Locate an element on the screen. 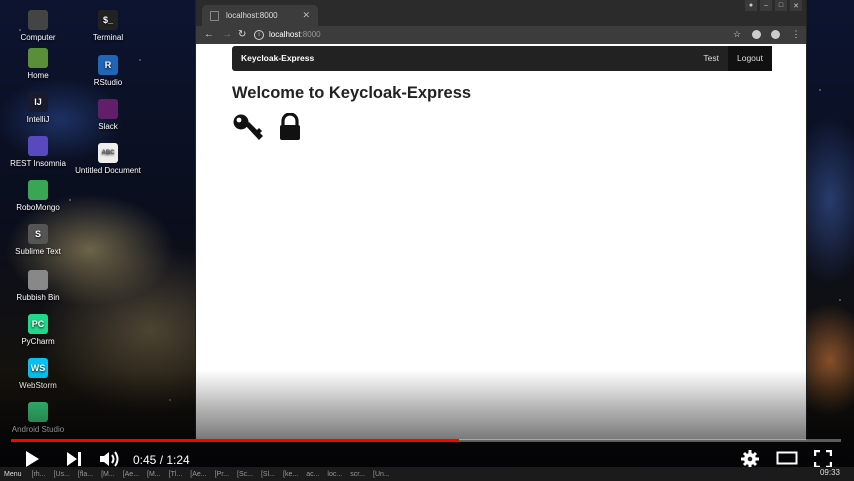 The width and height of the screenshot is (854, 481). desktop-icon-robomongo: RoboMongo is located at coordinates (39, 196).